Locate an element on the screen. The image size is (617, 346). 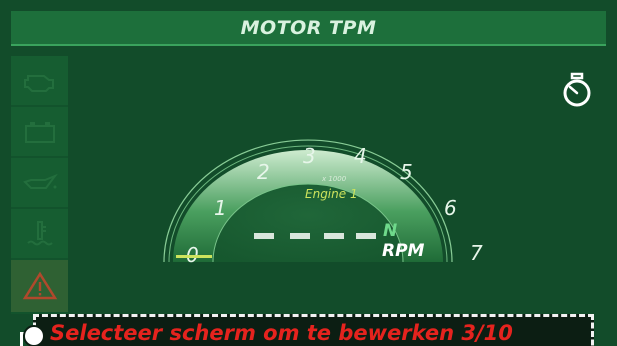
rpm-unit-label: RPM is located at coordinates (403, 251).